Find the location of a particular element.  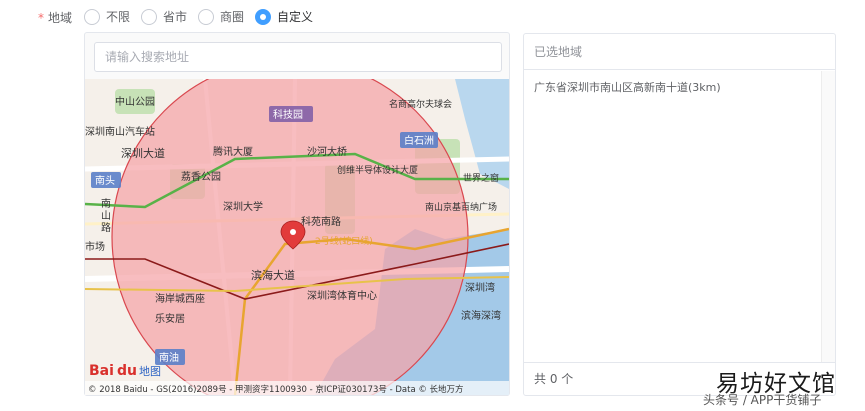

panel-title: 已选地域 is located at coordinates (679, 52).